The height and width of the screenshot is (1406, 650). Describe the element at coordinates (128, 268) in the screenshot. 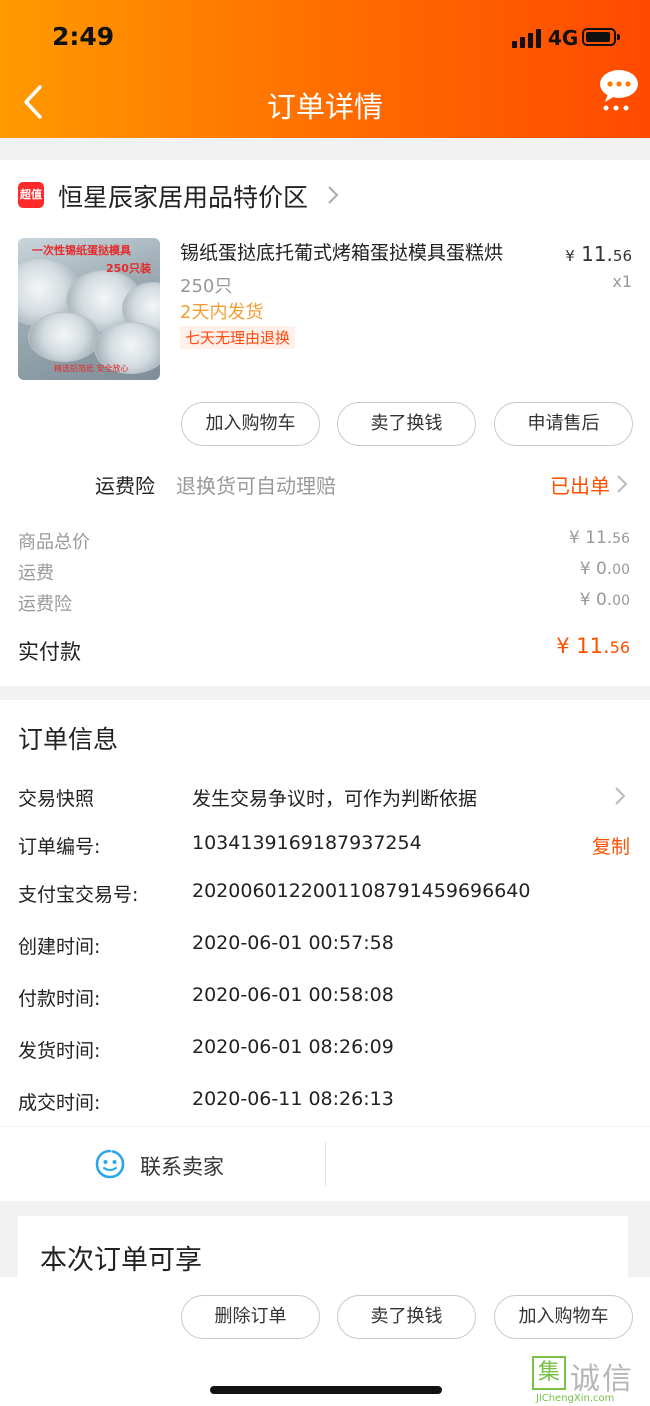

I see `image-caption: 250只装` at that location.